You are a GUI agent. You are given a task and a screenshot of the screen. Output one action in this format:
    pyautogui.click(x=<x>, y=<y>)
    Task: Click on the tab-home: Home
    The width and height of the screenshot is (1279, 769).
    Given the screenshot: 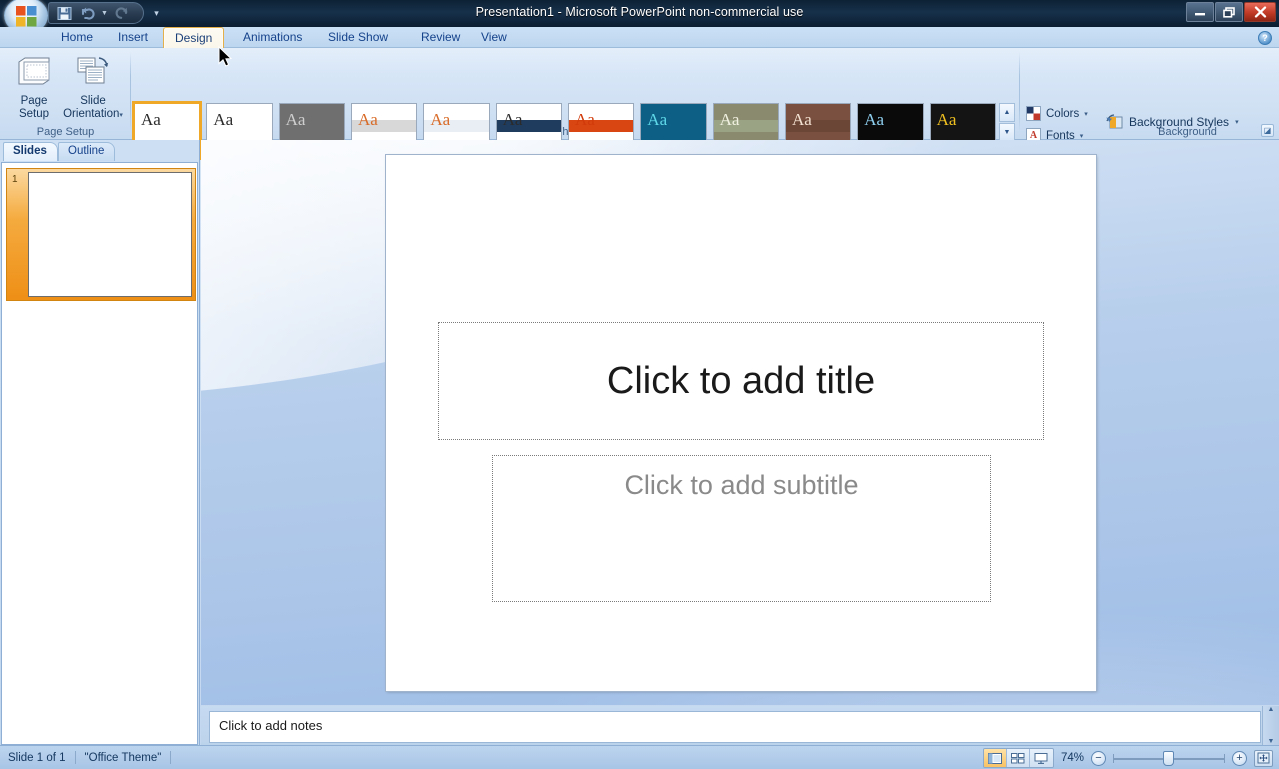 What is the action you would take?
    pyautogui.click(x=77, y=38)
    